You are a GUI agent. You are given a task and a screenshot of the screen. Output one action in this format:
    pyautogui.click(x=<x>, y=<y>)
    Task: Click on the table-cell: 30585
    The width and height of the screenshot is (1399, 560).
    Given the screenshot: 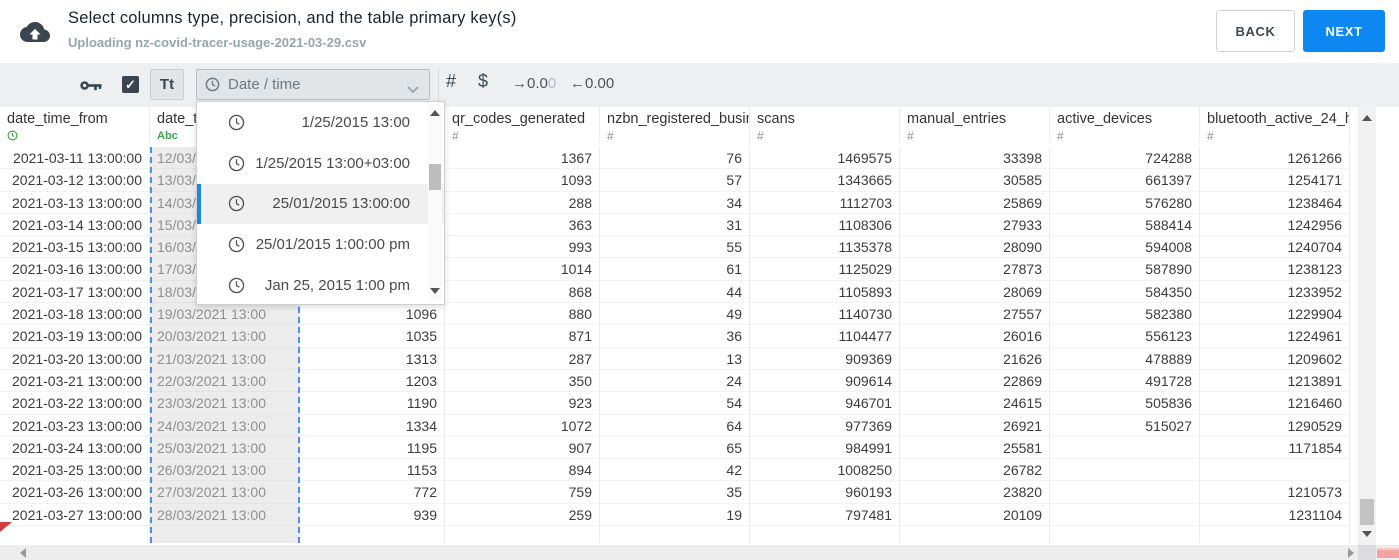 What is the action you would take?
    pyautogui.click(x=974, y=180)
    